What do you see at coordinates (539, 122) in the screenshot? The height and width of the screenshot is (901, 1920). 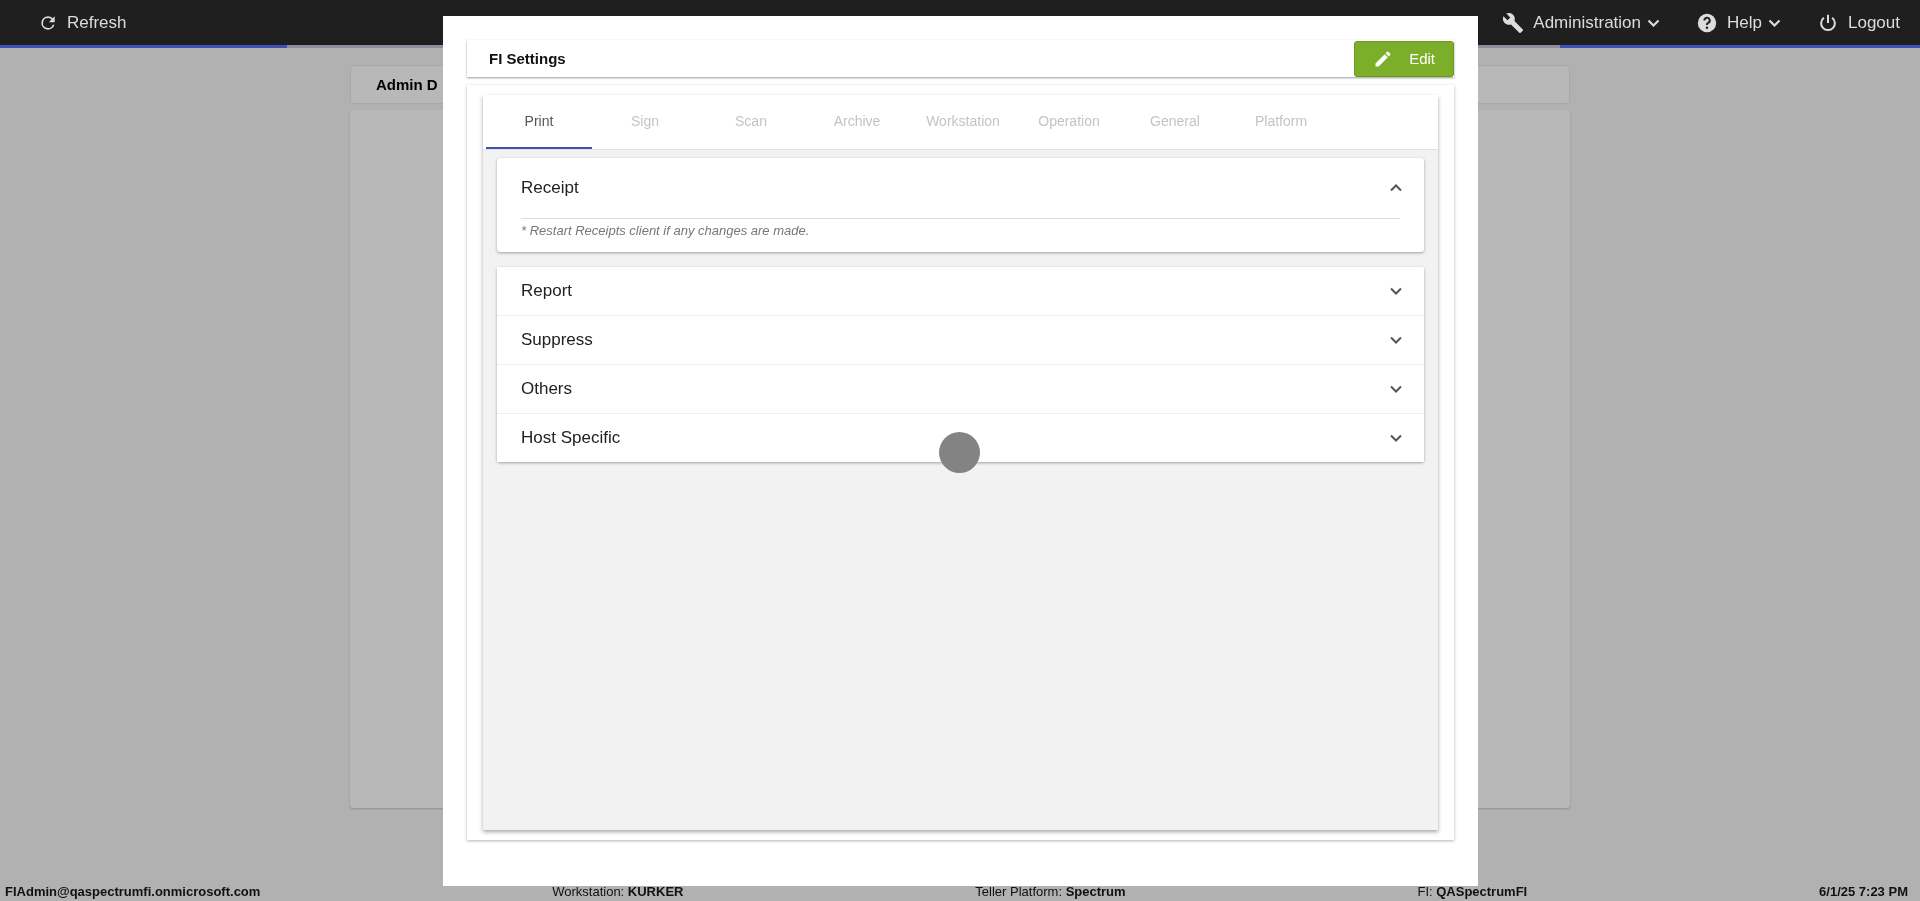 I see `tab: Print` at bounding box center [539, 122].